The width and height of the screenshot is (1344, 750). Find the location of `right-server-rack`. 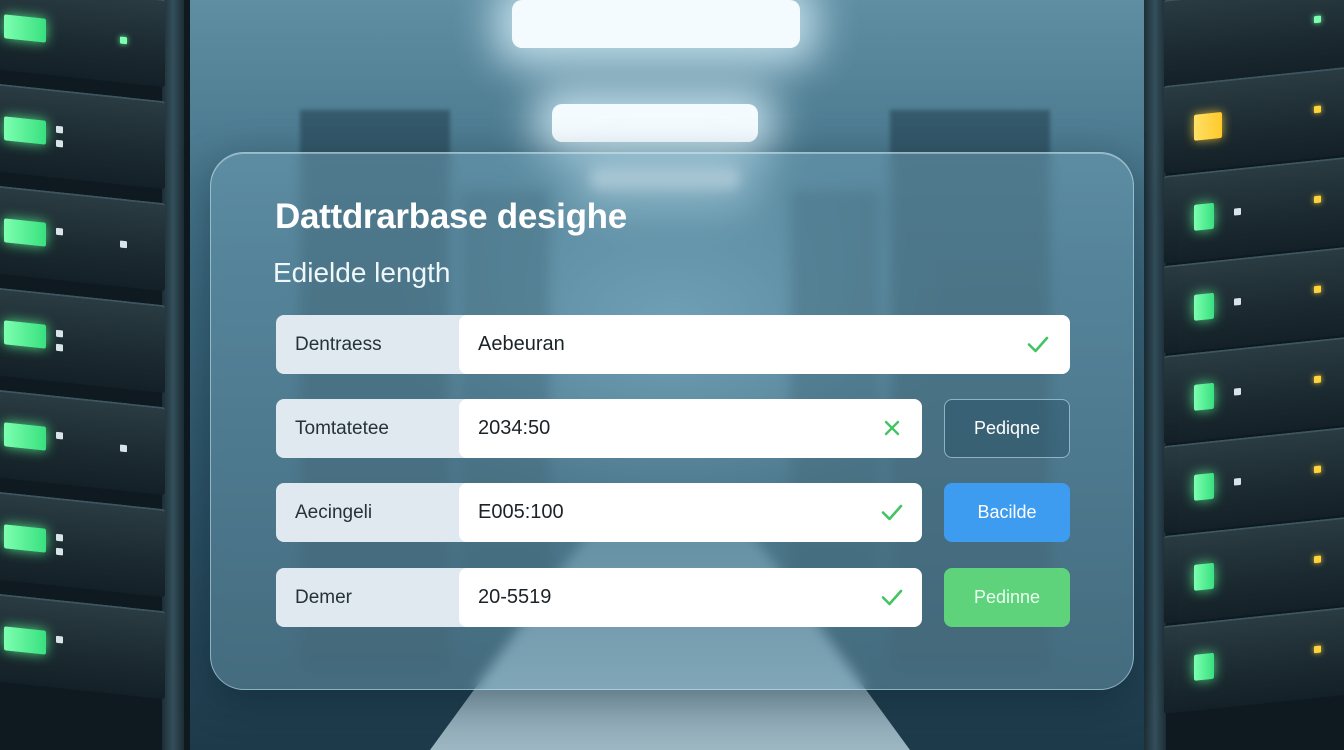

right-server-rack is located at coordinates (1244, 375).